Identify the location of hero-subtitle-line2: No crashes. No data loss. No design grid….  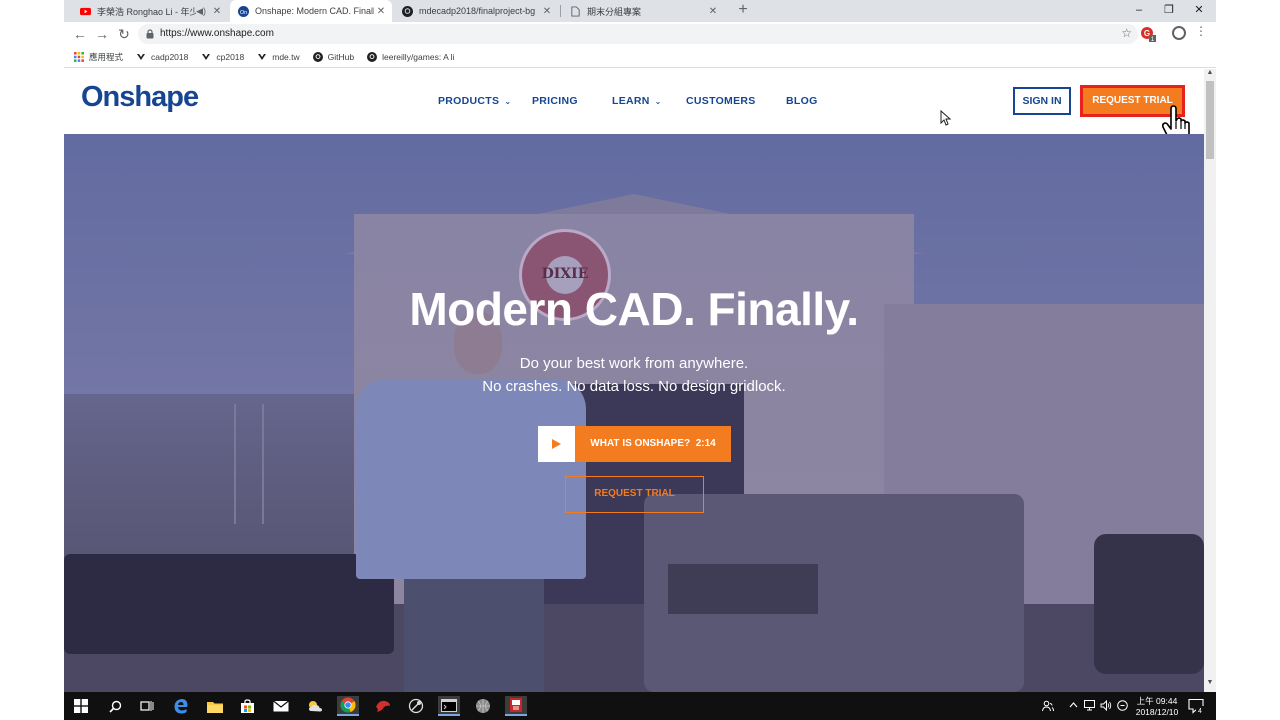
(634, 386).